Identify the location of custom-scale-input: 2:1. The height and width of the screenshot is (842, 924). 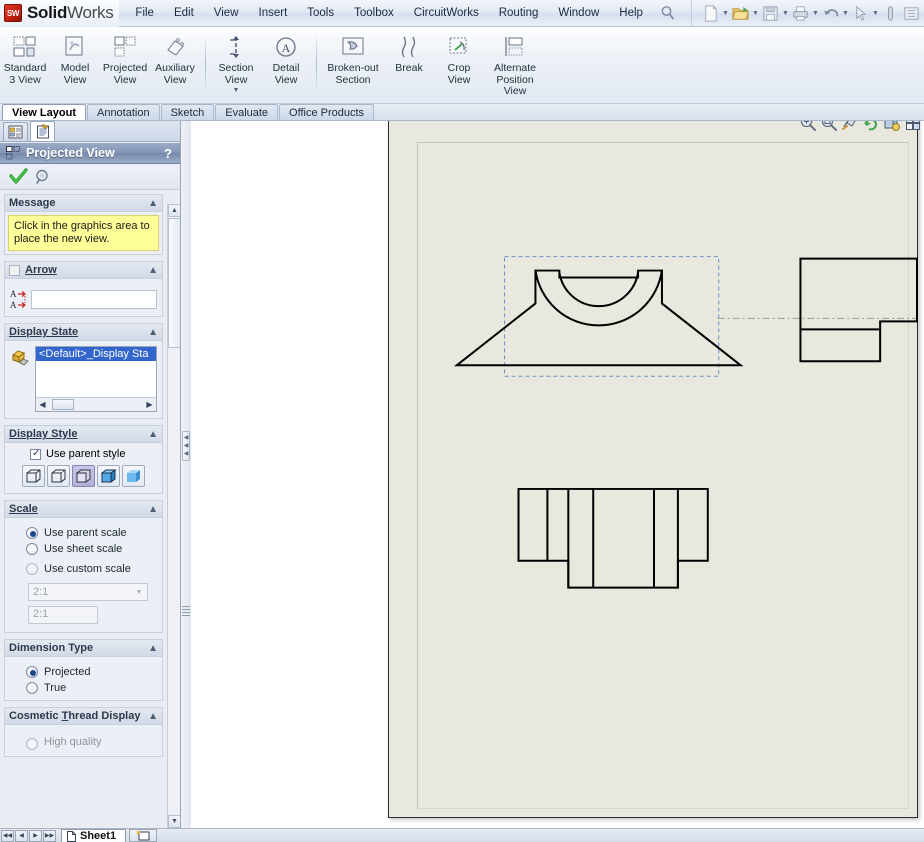
(63, 615).